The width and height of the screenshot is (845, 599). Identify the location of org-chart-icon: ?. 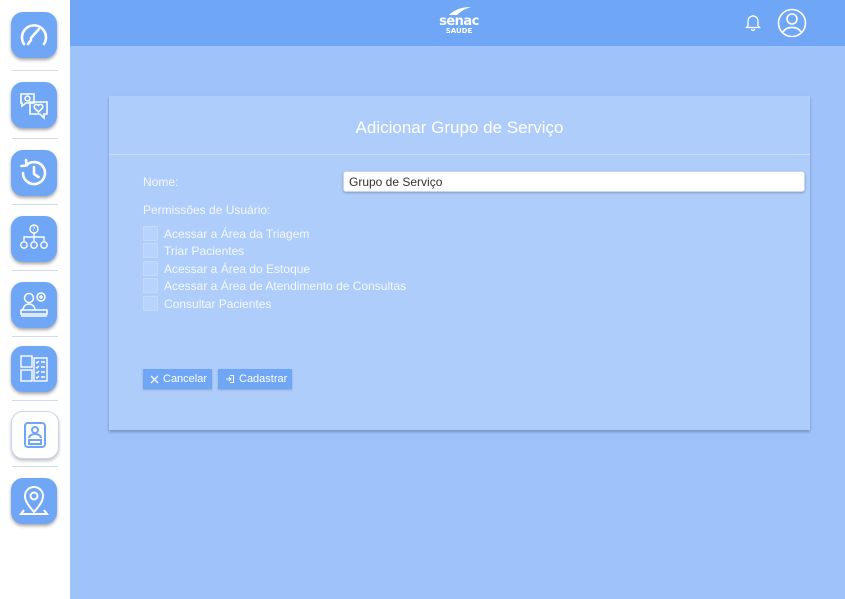
(34, 236).